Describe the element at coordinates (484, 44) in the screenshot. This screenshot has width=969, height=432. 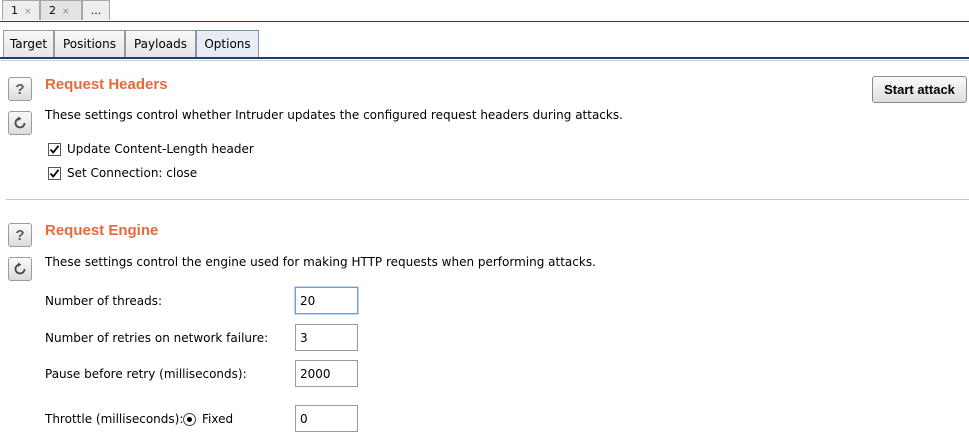
I see `sub-tab-bar: Target Positions Payloads Options` at that location.